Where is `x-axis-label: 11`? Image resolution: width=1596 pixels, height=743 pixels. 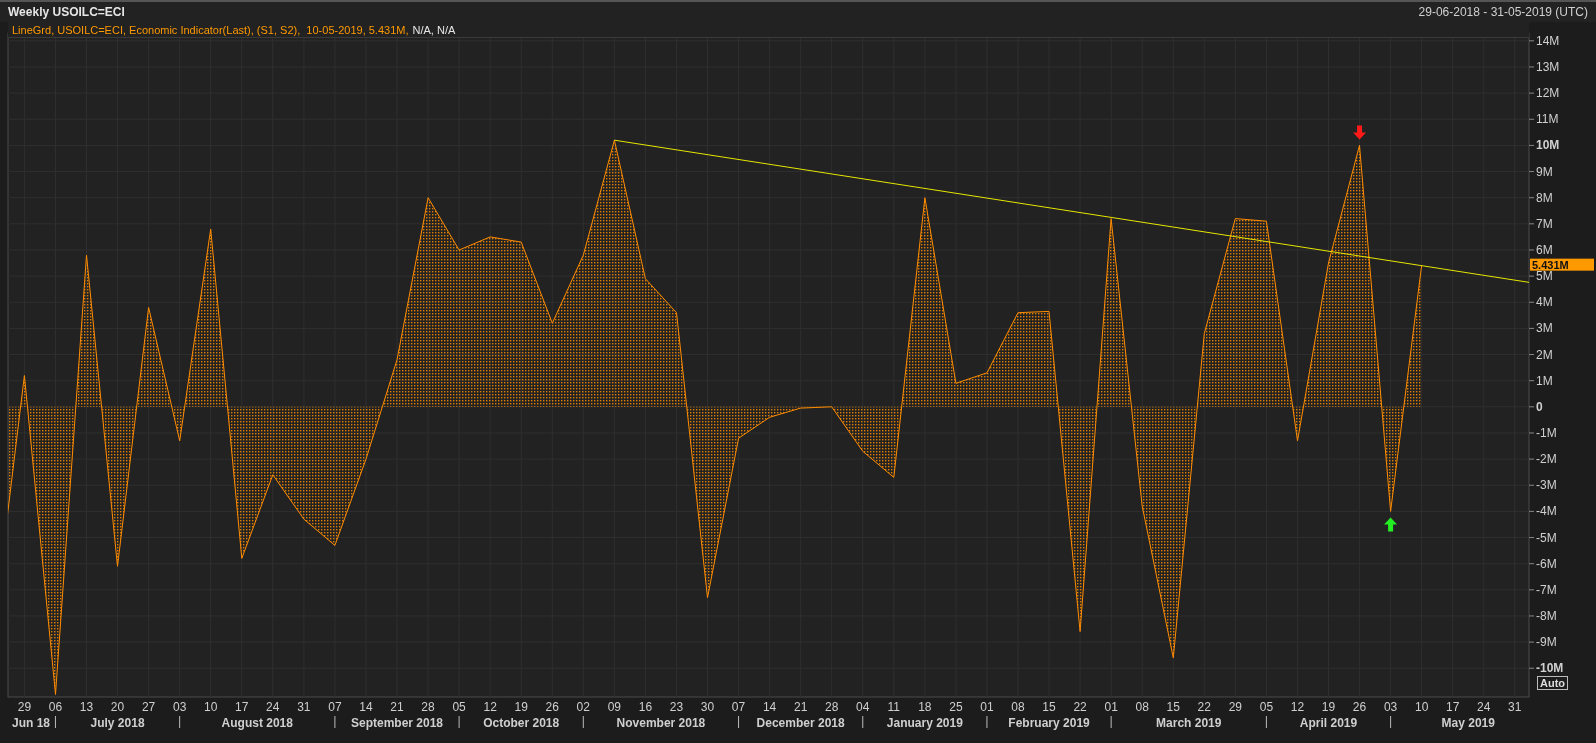
x-axis-label: 11 is located at coordinates (894, 707).